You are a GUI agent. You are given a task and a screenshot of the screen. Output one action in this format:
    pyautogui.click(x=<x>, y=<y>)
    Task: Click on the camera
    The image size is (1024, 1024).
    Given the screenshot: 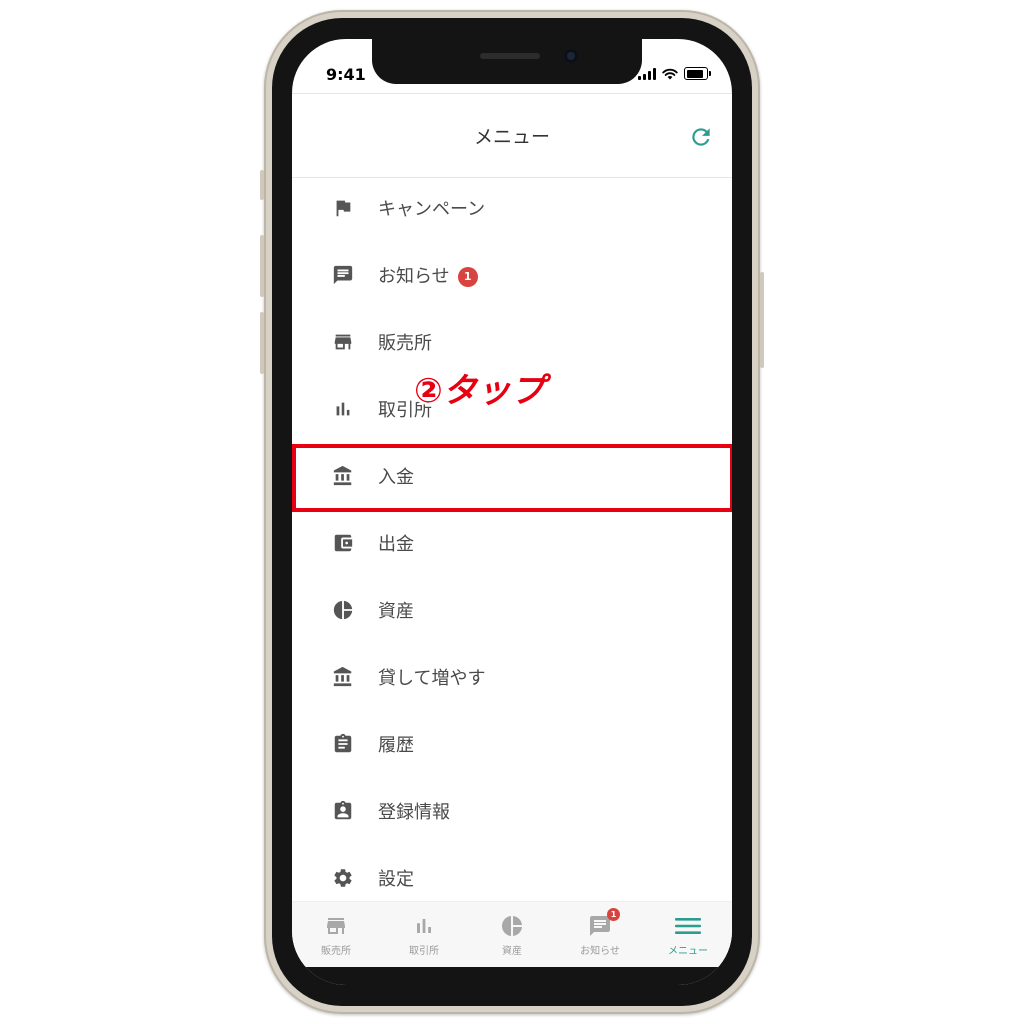 What is the action you would take?
    pyautogui.click(x=571, y=56)
    